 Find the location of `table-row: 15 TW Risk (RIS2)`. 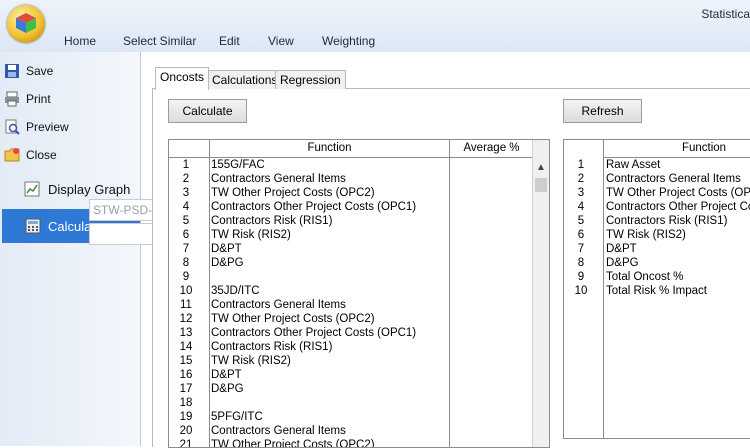

table-row: 15 TW Risk (RIS2) is located at coordinates (359, 361).